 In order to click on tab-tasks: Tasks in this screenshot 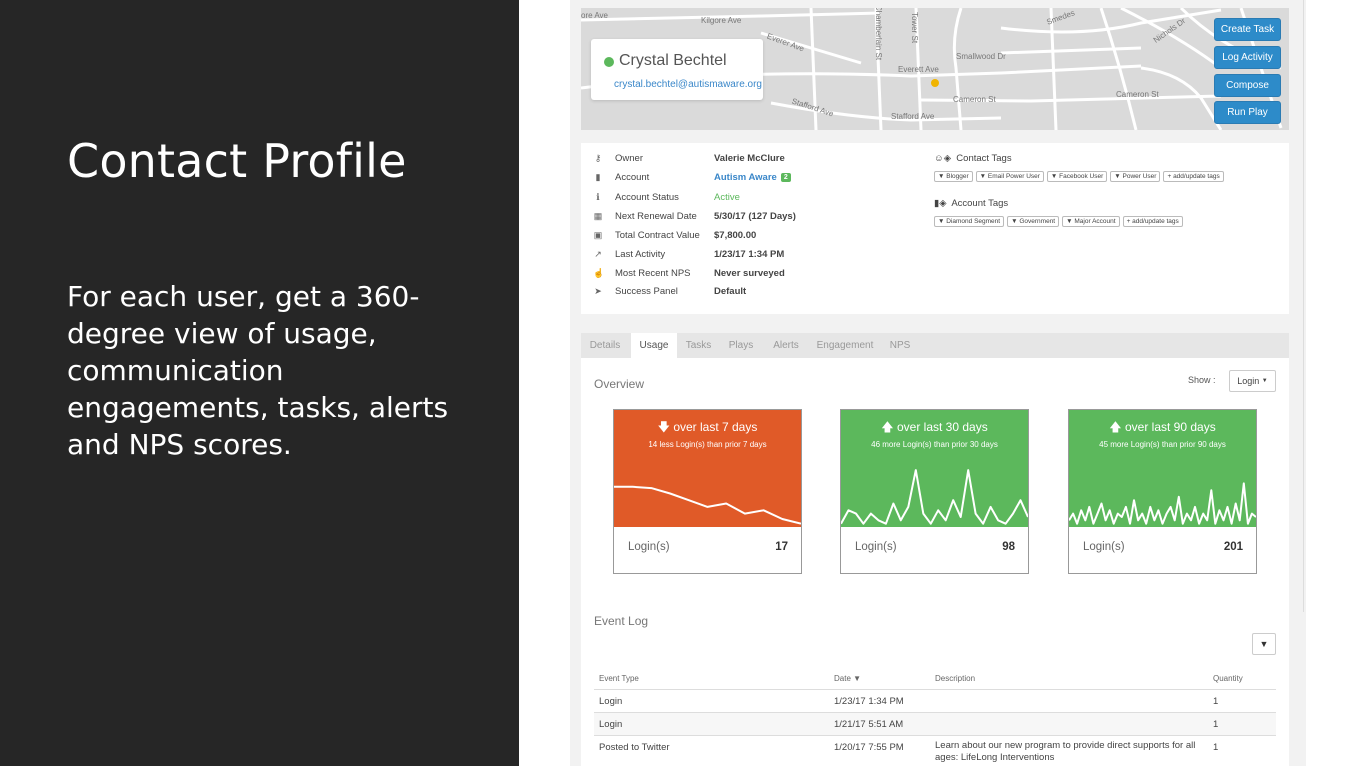, I will do `click(698, 345)`.